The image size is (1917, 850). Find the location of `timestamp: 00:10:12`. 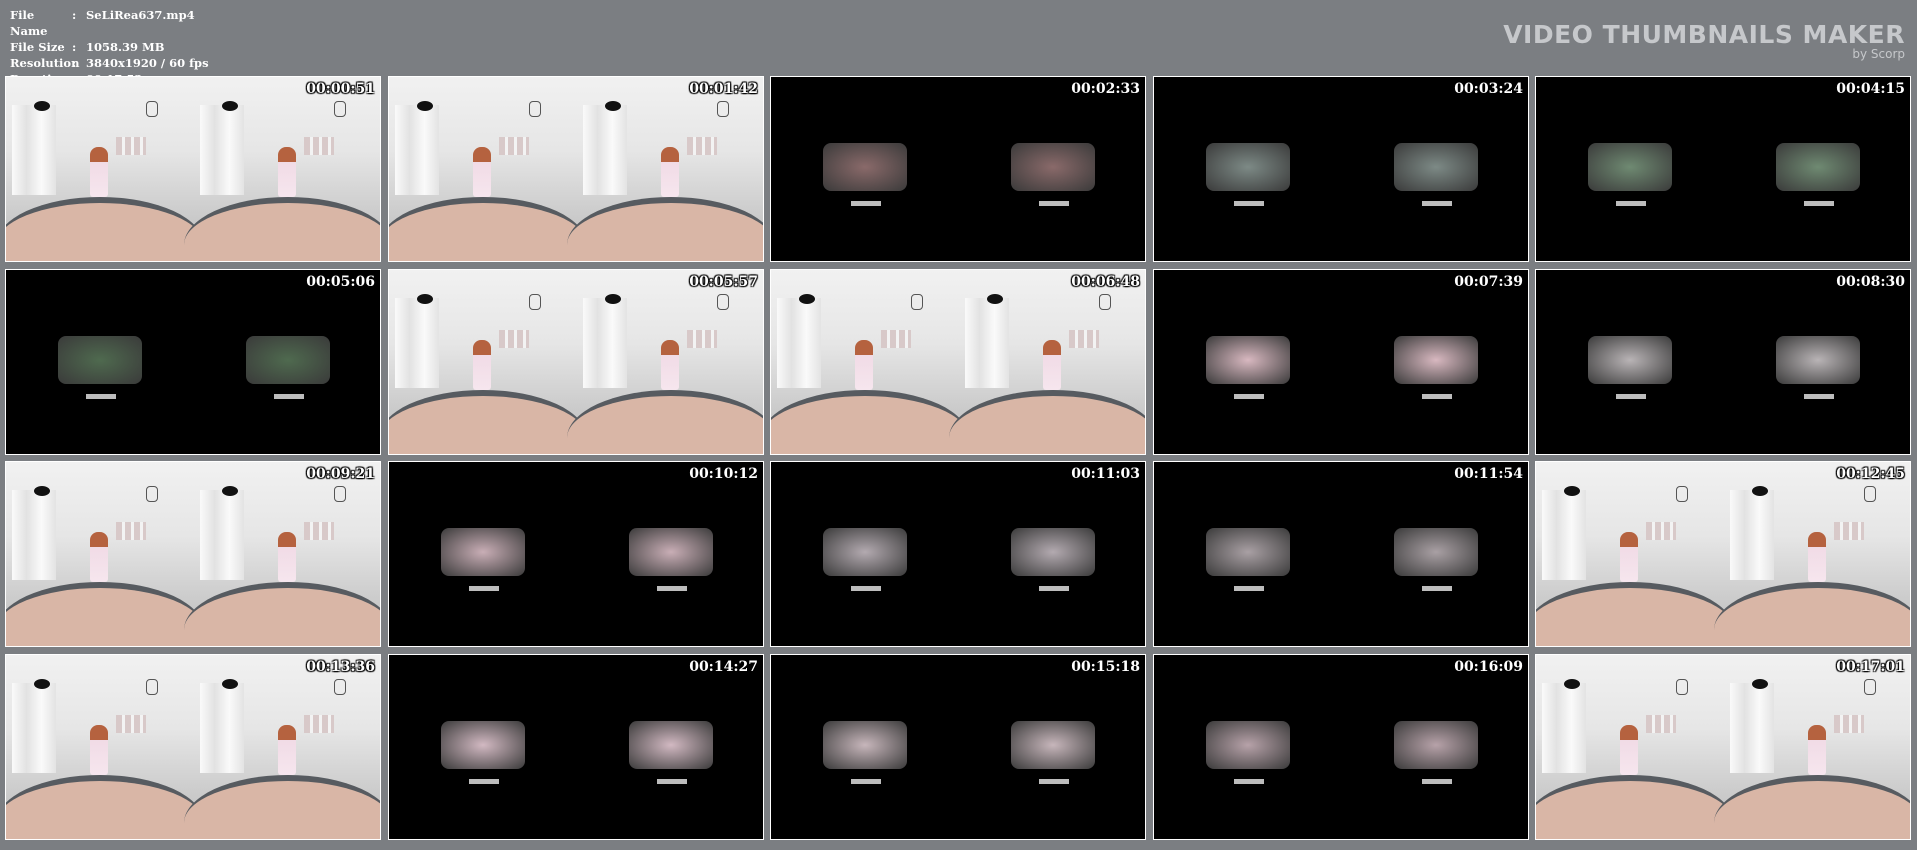

timestamp: 00:10:12 is located at coordinates (723, 474).